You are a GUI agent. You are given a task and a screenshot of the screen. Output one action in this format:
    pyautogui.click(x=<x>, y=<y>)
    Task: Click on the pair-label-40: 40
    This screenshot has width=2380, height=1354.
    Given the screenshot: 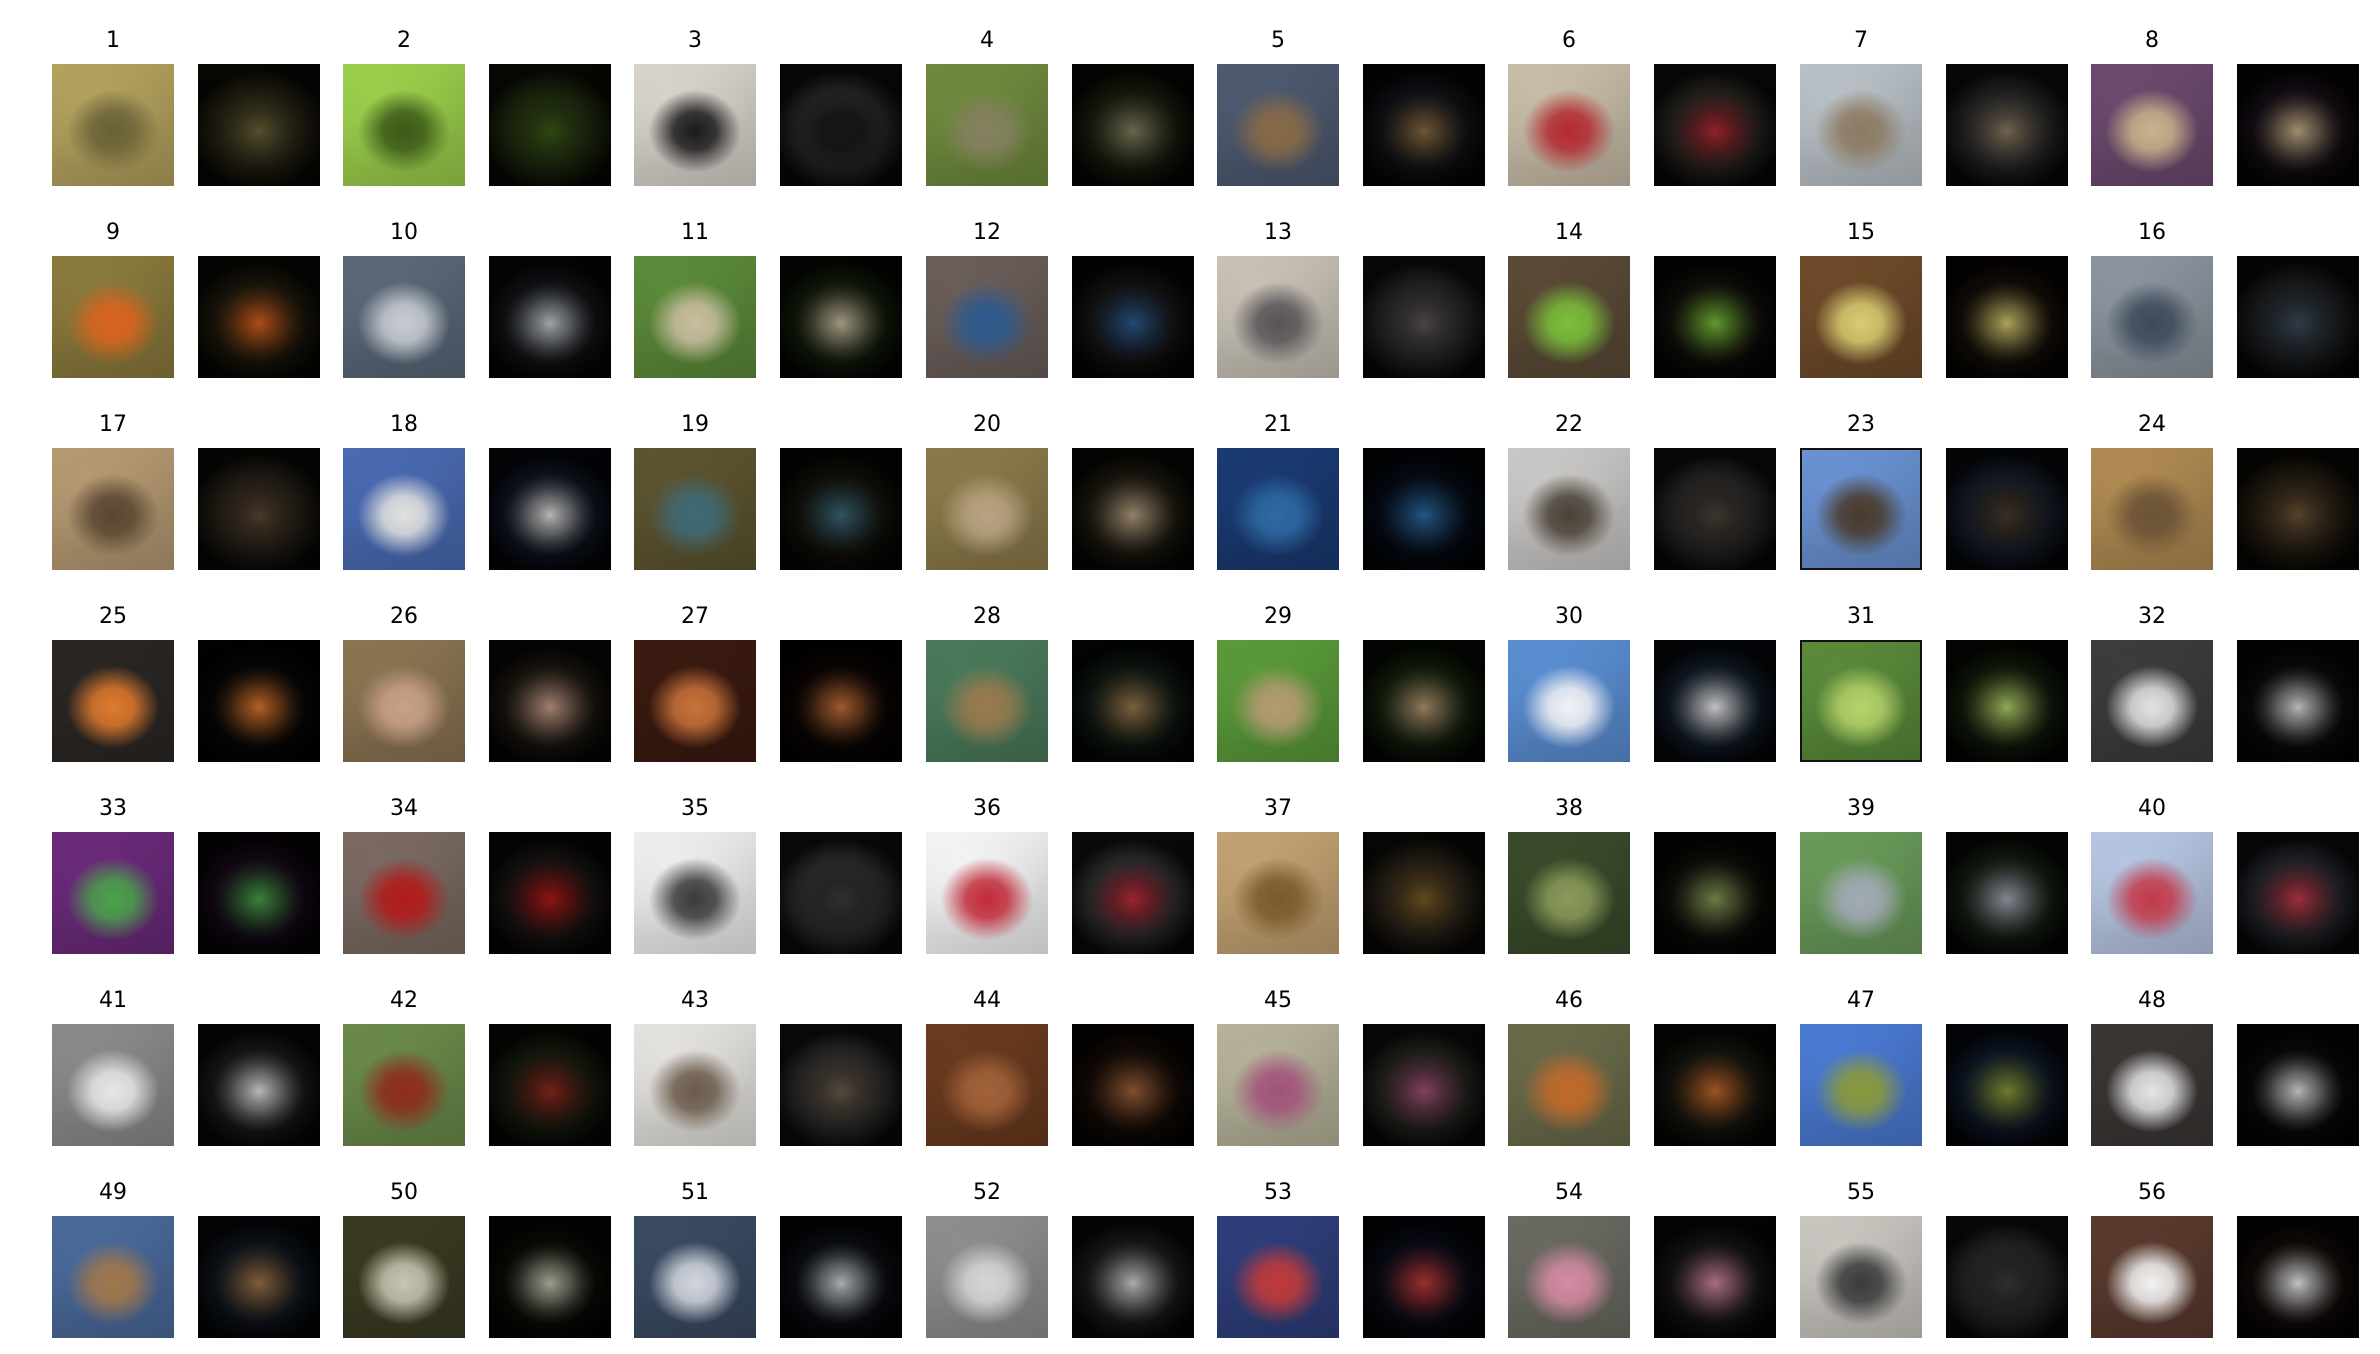 What is the action you would take?
    pyautogui.click(x=2152, y=808)
    